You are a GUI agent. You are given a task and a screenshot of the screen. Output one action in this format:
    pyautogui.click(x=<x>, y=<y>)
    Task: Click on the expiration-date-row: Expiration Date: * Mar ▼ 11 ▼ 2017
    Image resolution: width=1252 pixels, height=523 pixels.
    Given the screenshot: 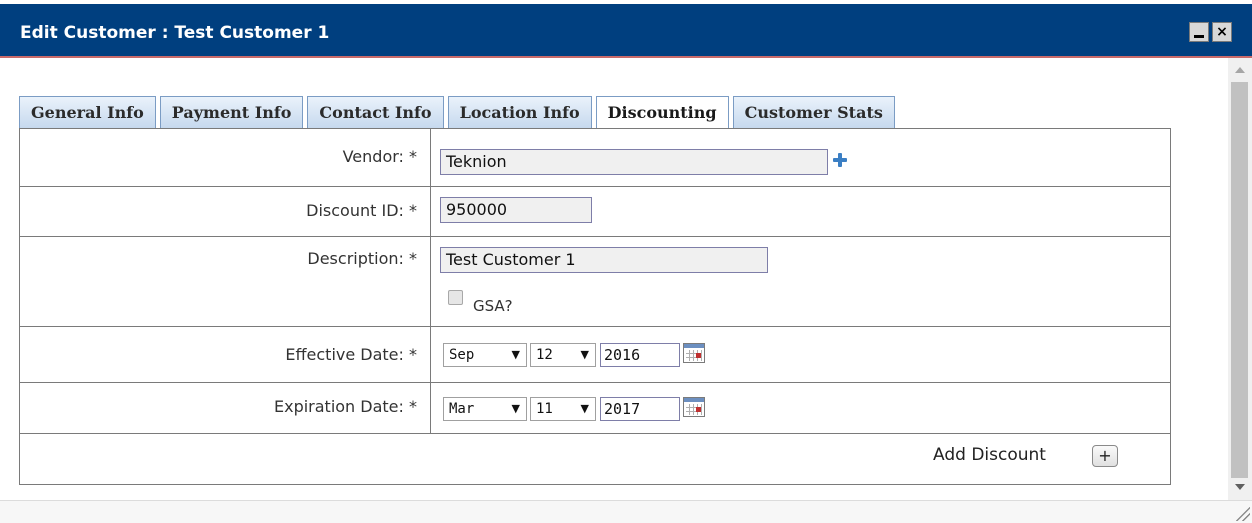 What is the action you would take?
    pyautogui.click(x=595, y=408)
    